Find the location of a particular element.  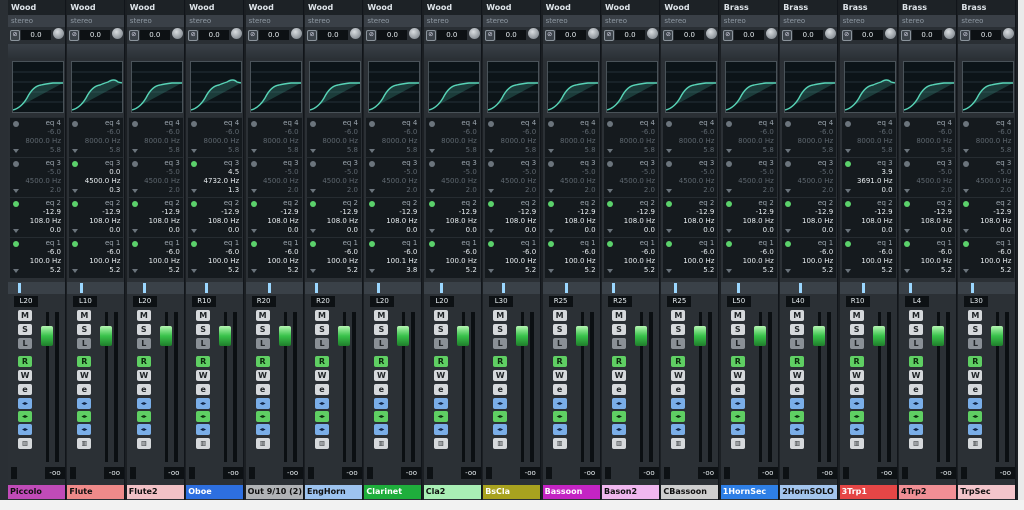

eq-frequency-value: 100.0 Hz is located at coordinates (223, 261).